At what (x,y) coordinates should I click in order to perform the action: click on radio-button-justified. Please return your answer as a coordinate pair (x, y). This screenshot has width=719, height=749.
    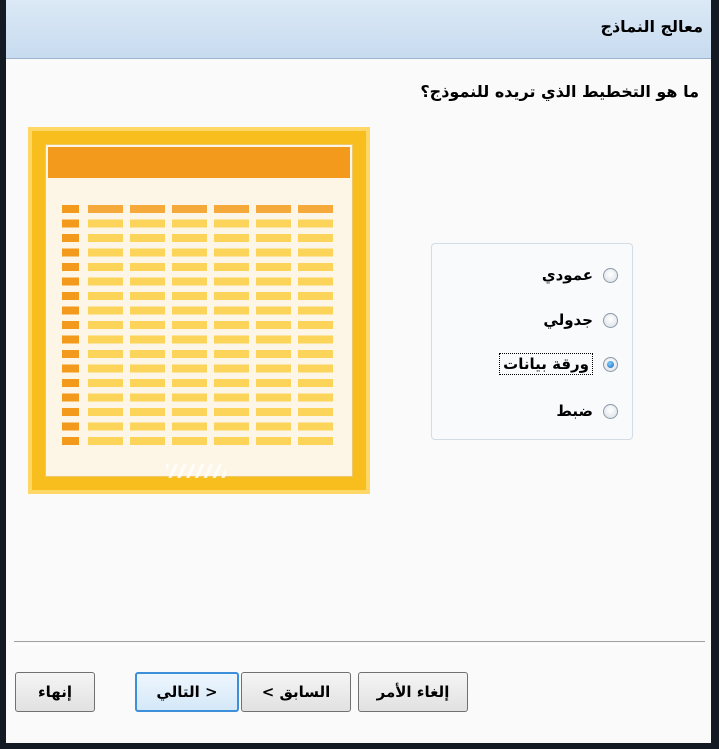
    Looking at the image, I should click on (610, 411).